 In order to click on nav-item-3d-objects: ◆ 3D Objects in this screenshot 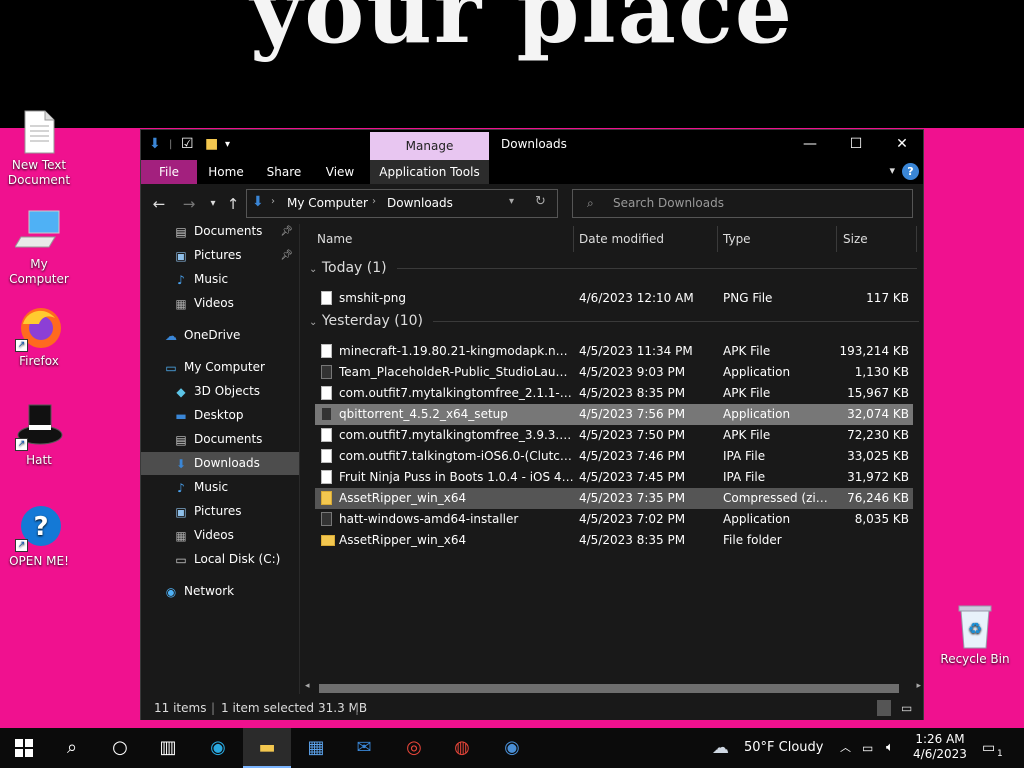, I will do `click(220, 391)`.